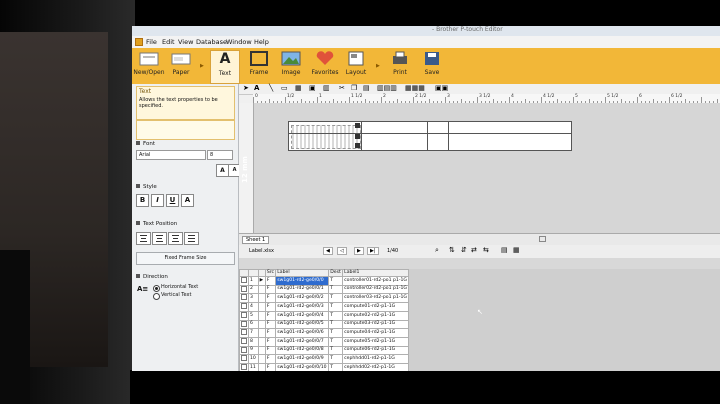 The height and width of the screenshot is (404, 720). What do you see at coordinates (159, 238) in the screenshot?
I see `align-center-button` at bounding box center [159, 238].